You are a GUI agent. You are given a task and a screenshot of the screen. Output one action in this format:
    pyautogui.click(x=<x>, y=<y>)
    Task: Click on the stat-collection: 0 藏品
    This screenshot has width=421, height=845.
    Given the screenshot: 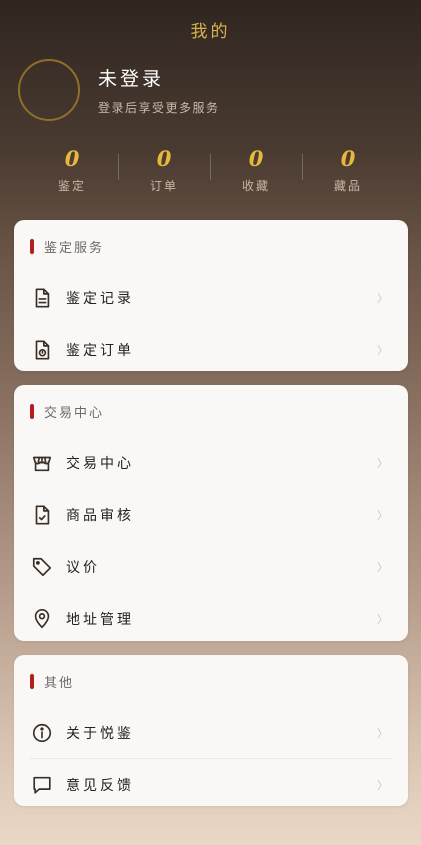 What is the action you would take?
    pyautogui.click(x=348, y=170)
    